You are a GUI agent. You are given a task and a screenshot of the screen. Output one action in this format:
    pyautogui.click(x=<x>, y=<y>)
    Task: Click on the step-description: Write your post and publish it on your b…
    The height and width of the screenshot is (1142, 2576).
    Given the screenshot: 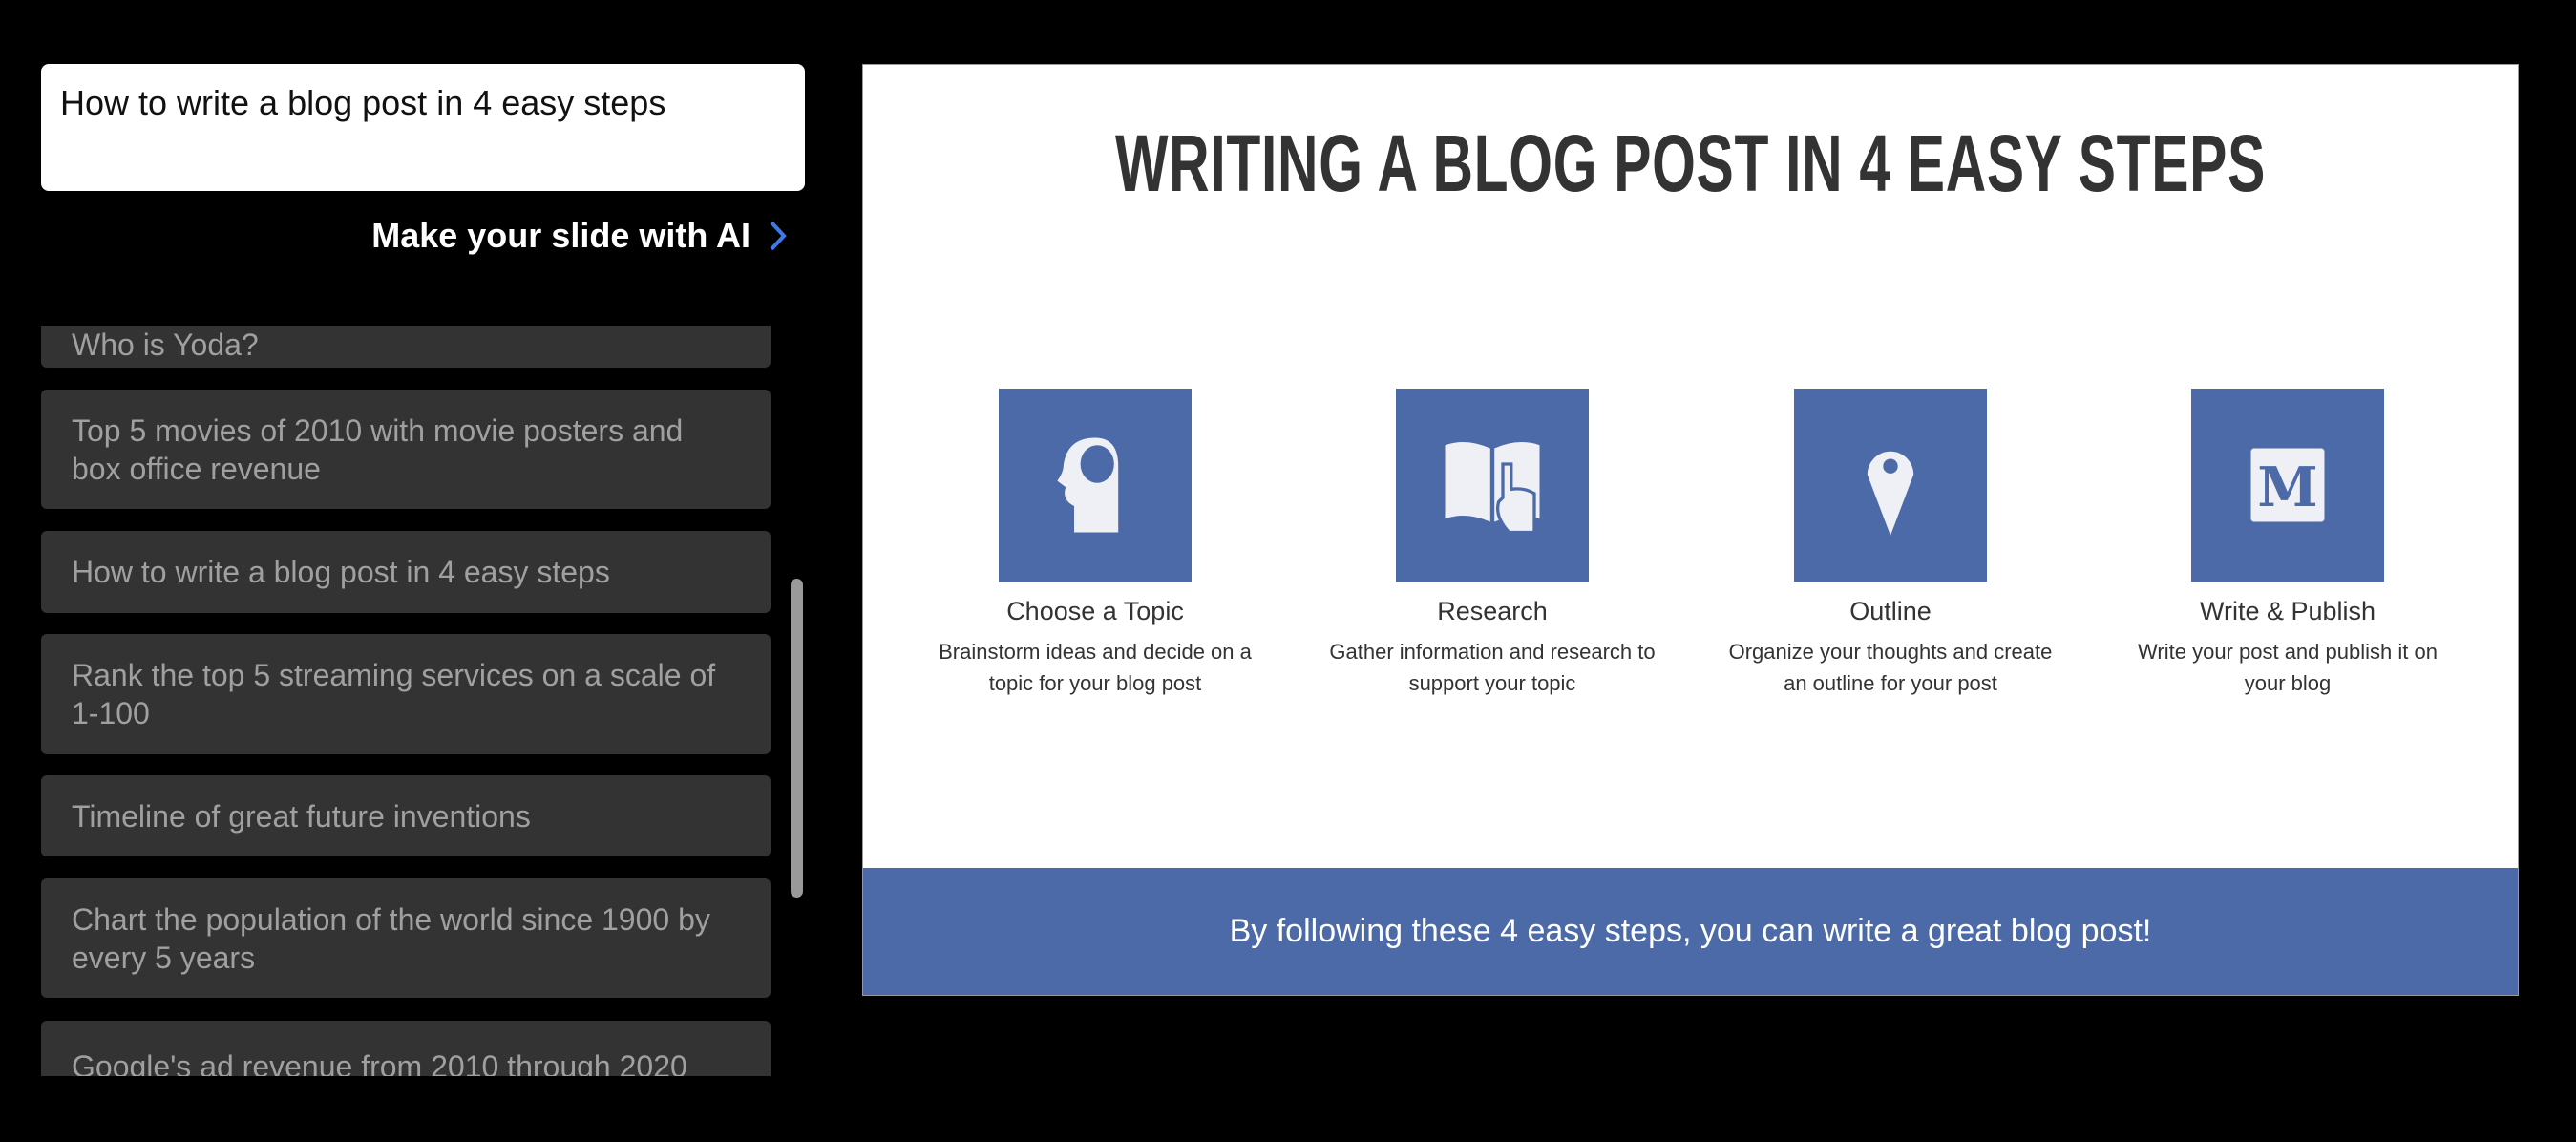 What is the action you would take?
    pyautogui.click(x=2288, y=667)
    